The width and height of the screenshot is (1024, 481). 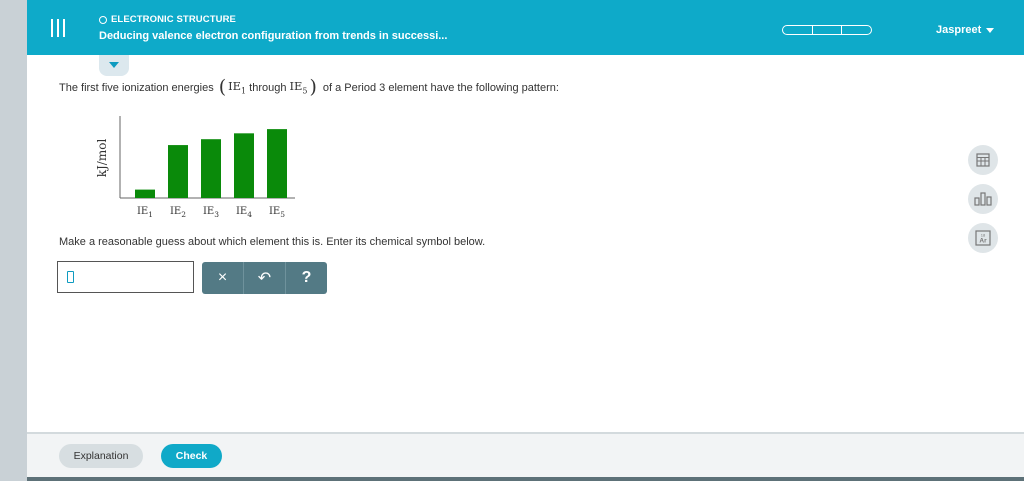 I want to click on answer-tools: × ↶ ?, so click(x=264, y=278).